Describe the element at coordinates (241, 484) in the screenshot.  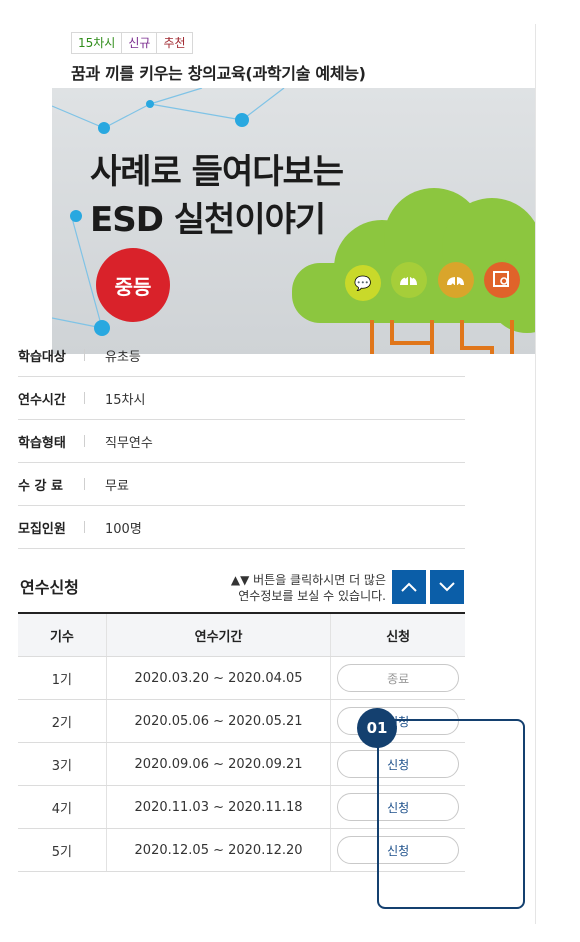
I see `info-row: 수 강 료 무료` at that location.